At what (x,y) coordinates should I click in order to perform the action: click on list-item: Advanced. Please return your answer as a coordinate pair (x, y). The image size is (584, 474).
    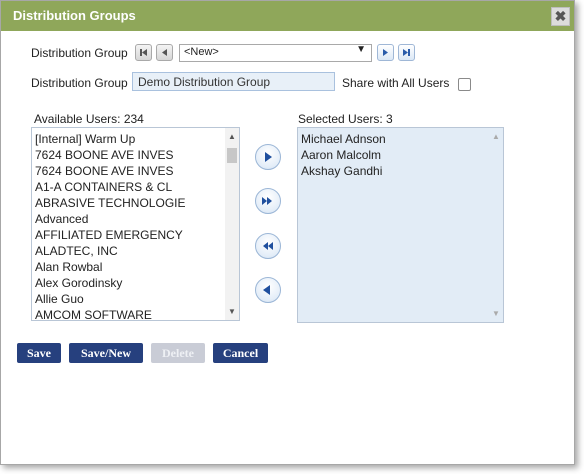
    Looking at the image, I should click on (61, 219).